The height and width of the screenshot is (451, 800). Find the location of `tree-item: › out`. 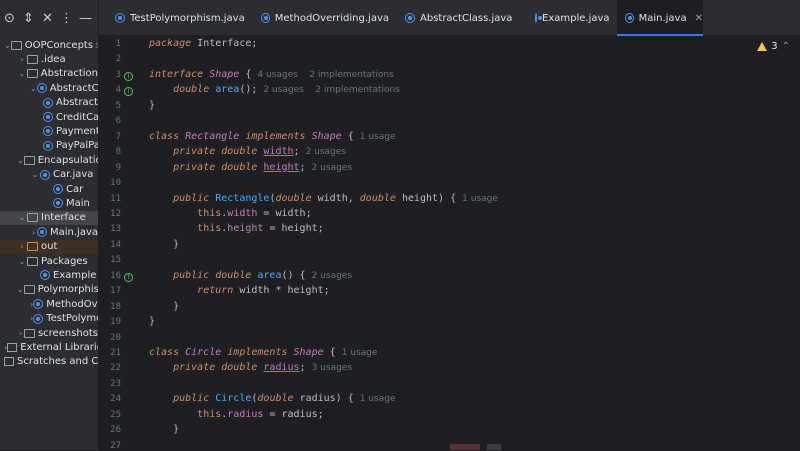

tree-item: › out is located at coordinates (49, 246).